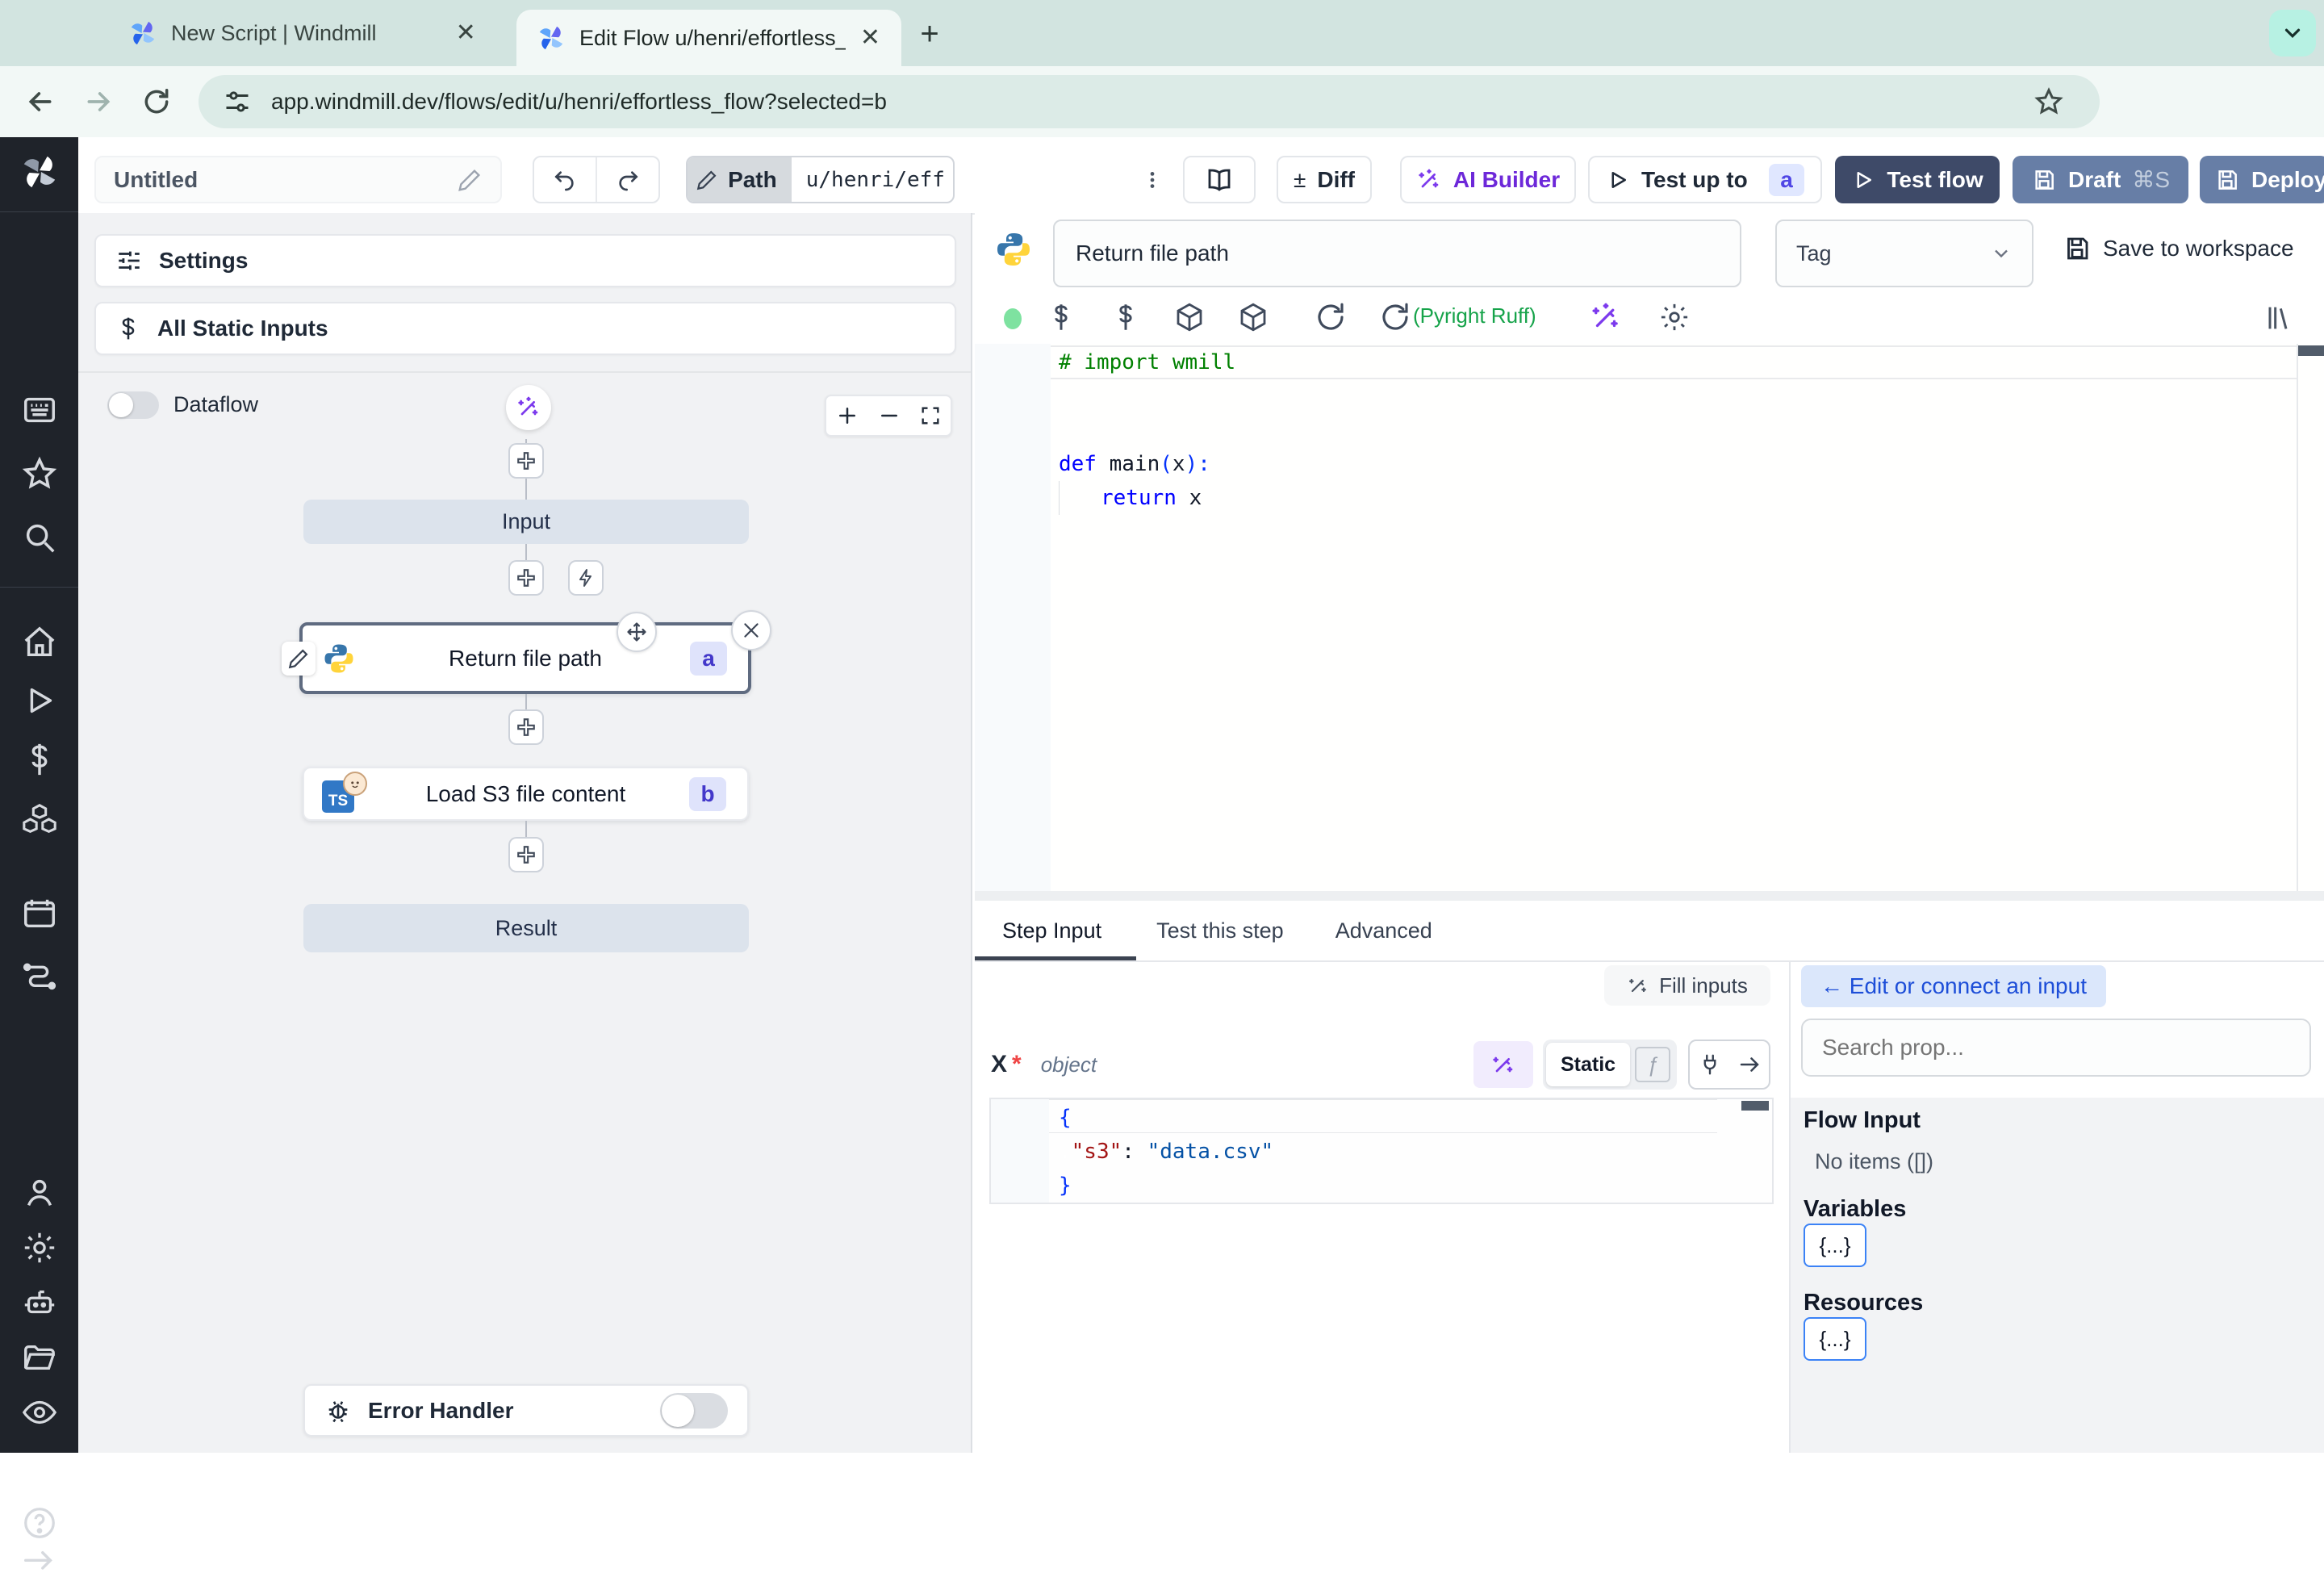 The height and width of the screenshot is (1573, 2324). I want to click on bookmark-star-icon, so click(2049, 101).